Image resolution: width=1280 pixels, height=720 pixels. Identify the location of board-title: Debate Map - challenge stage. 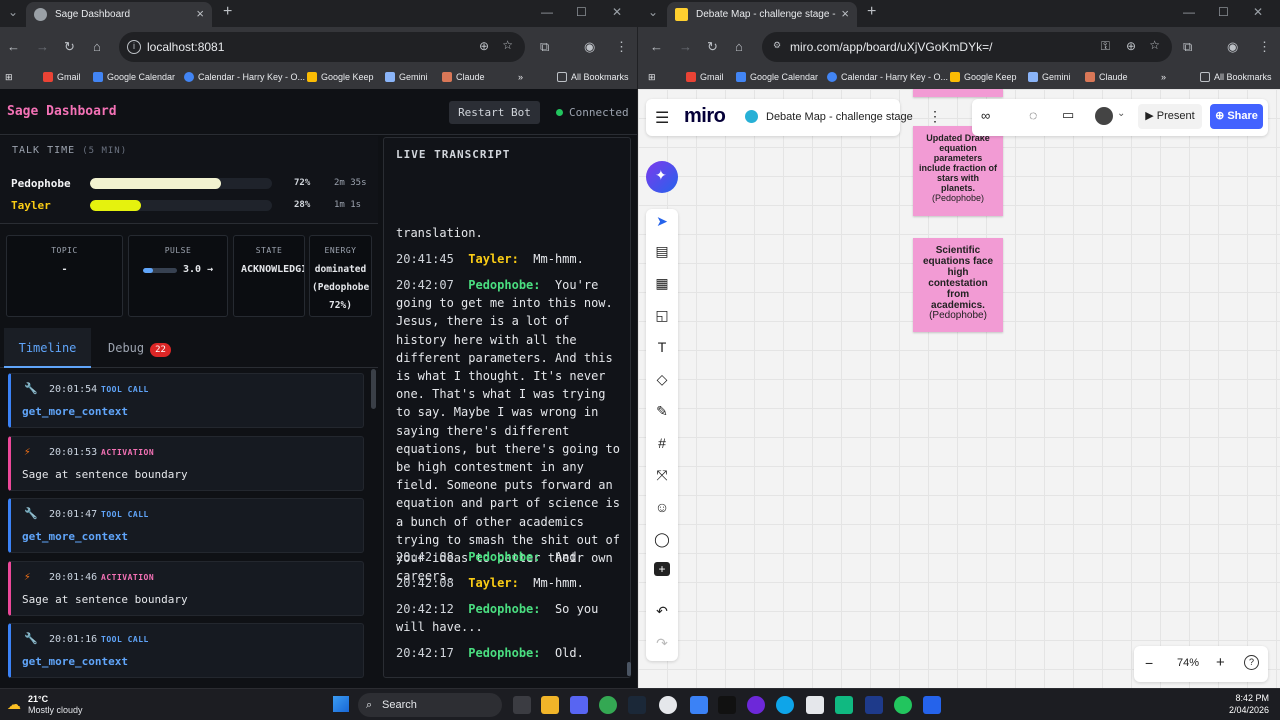
(839, 117).